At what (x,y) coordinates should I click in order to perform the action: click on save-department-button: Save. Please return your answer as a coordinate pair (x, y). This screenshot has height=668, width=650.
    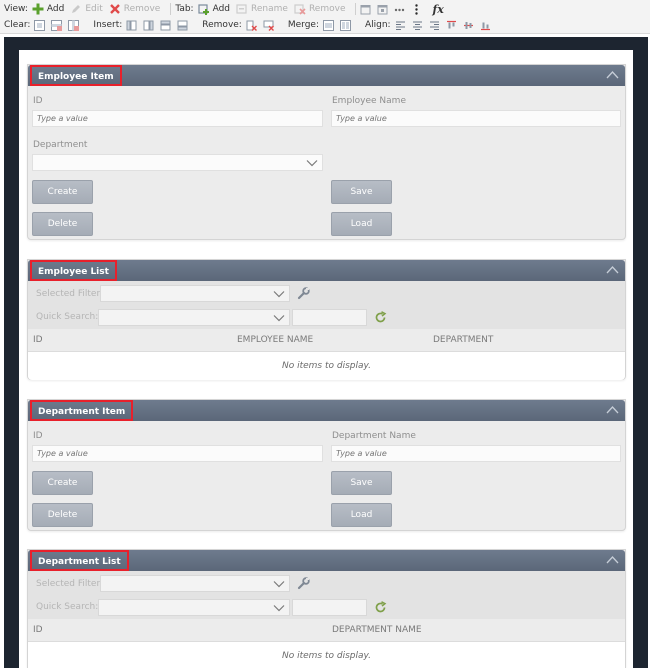
    Looking at the image, I should click on (361, 483).